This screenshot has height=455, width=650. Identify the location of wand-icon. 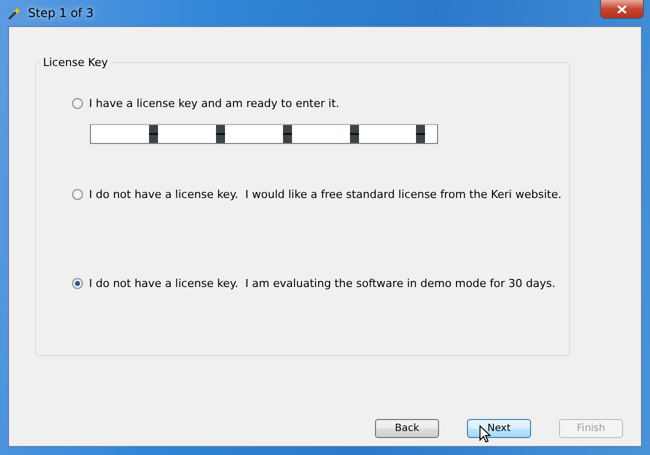
(15, 13).